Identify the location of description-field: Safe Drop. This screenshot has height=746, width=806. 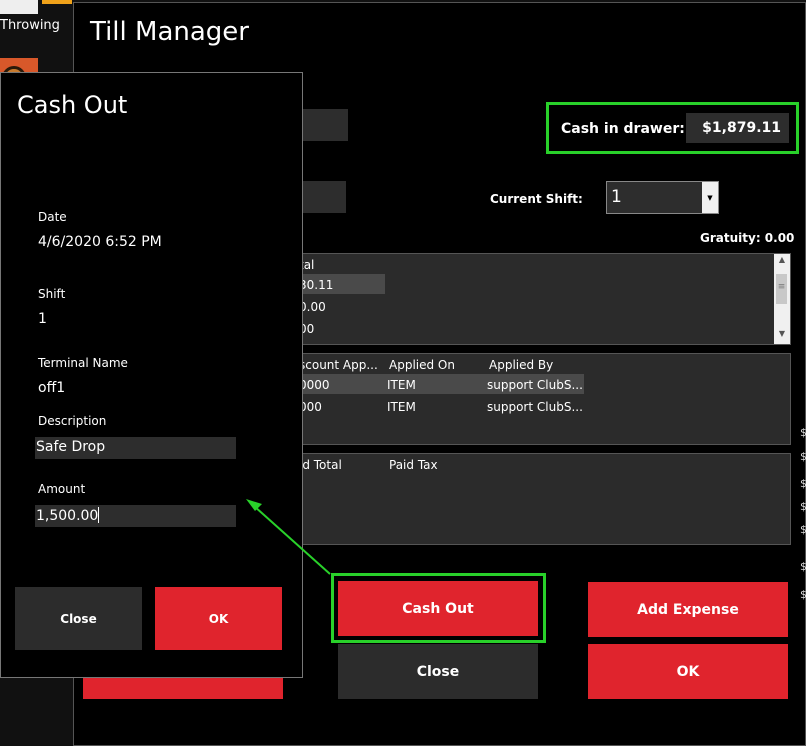
(135, 448).